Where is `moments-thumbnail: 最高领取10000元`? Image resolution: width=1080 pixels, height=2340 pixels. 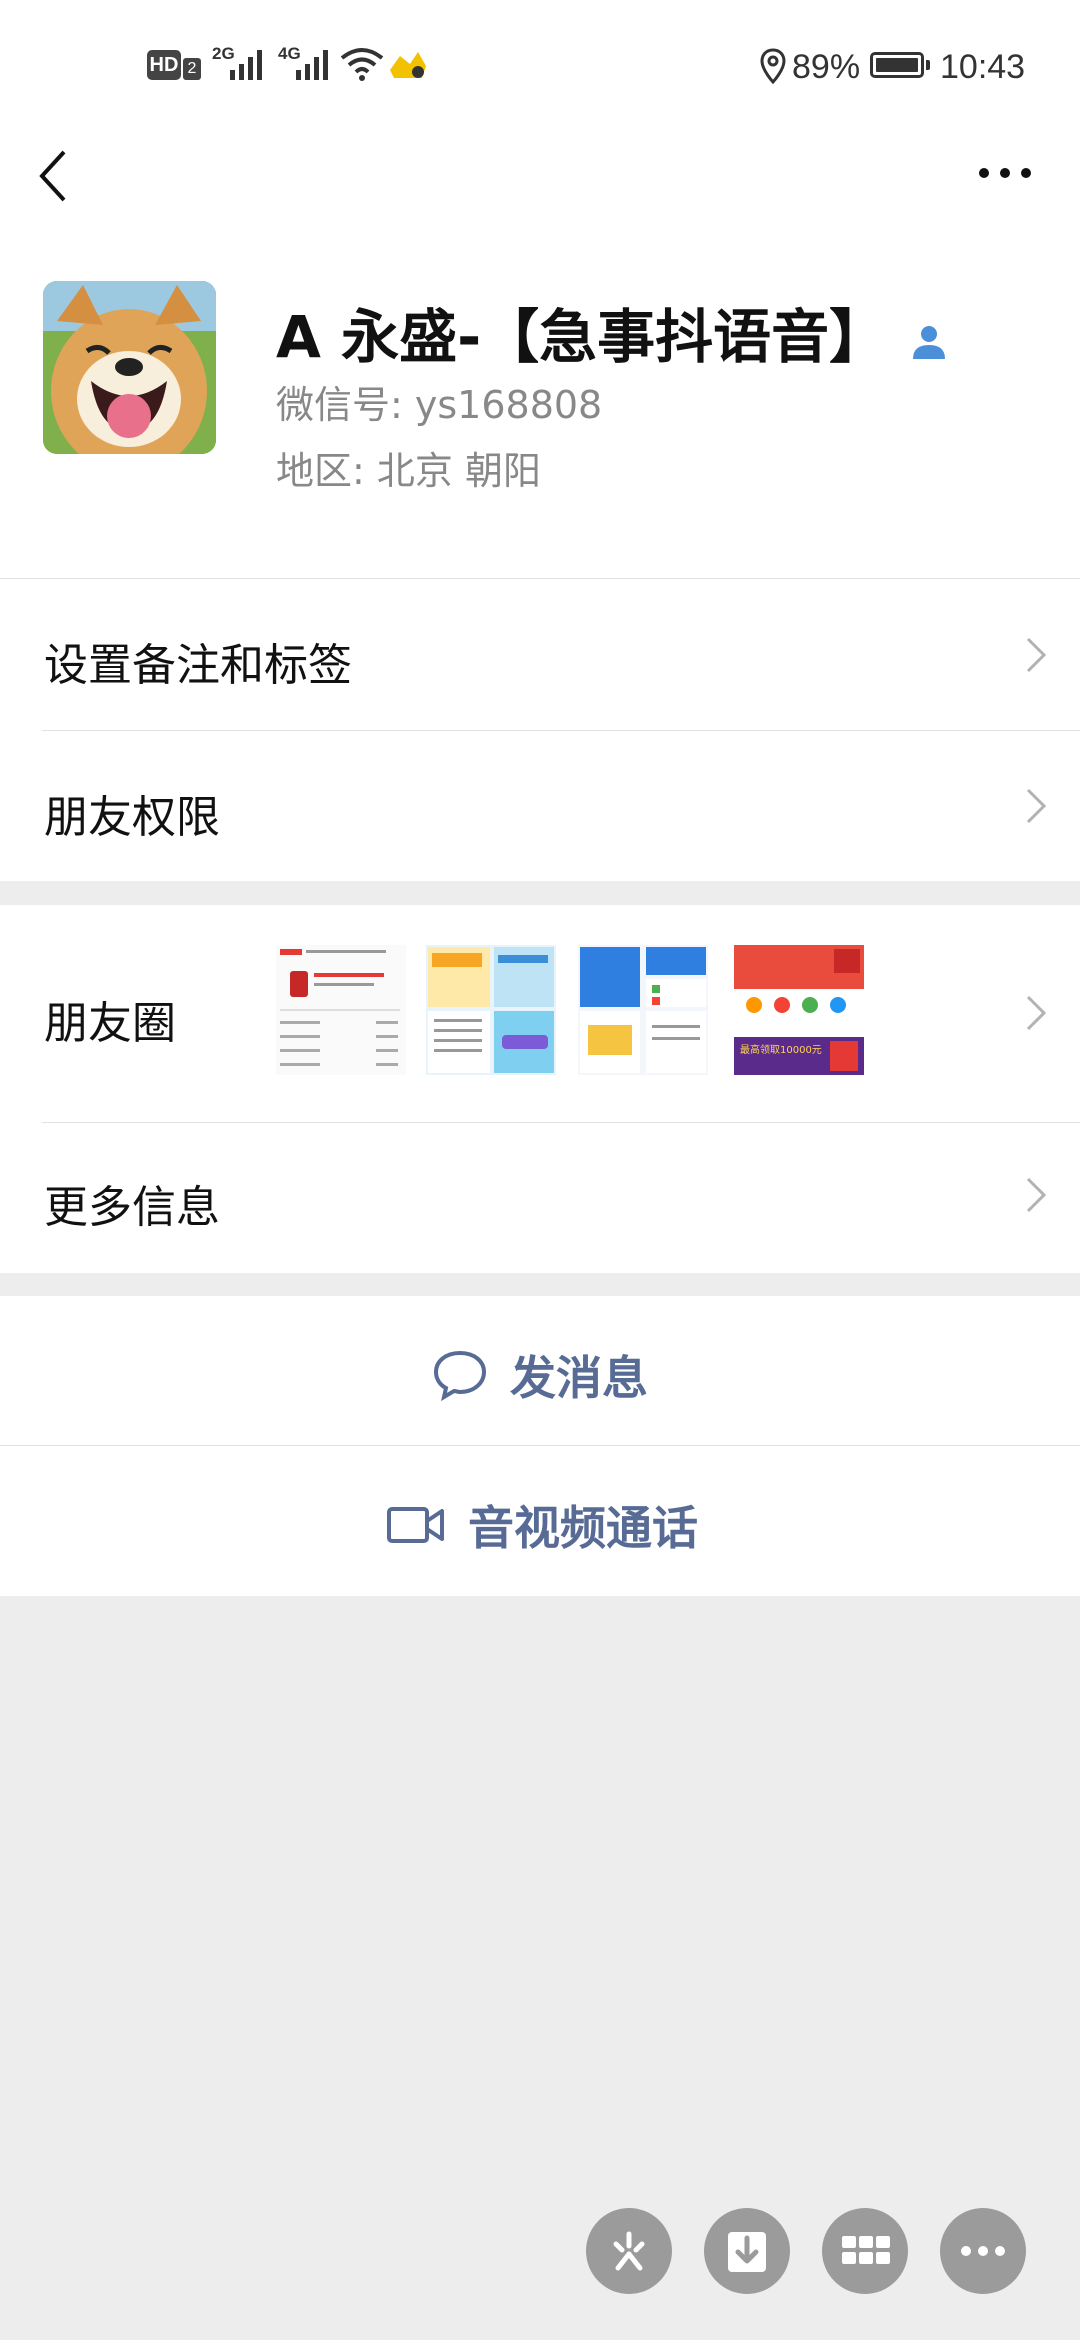
moments-thumbnail: 最高领取10000元 is located at coordinates (799, 1010).